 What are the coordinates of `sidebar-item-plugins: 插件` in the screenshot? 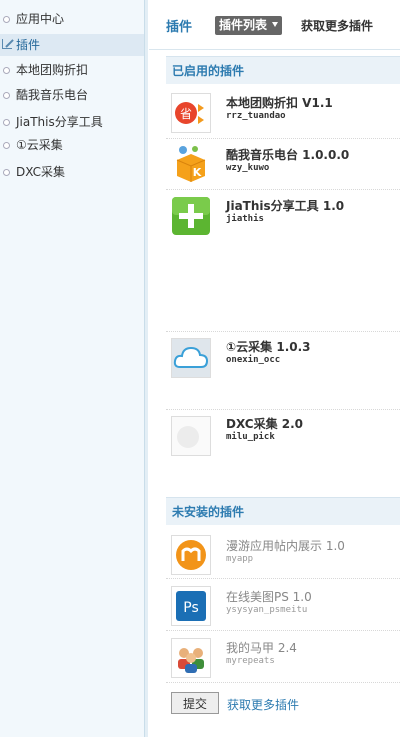 It's located at (72, 45).